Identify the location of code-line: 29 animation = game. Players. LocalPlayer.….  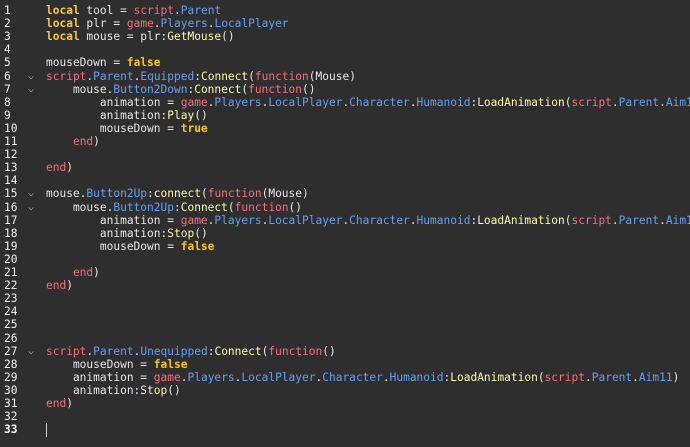
(345, 377).